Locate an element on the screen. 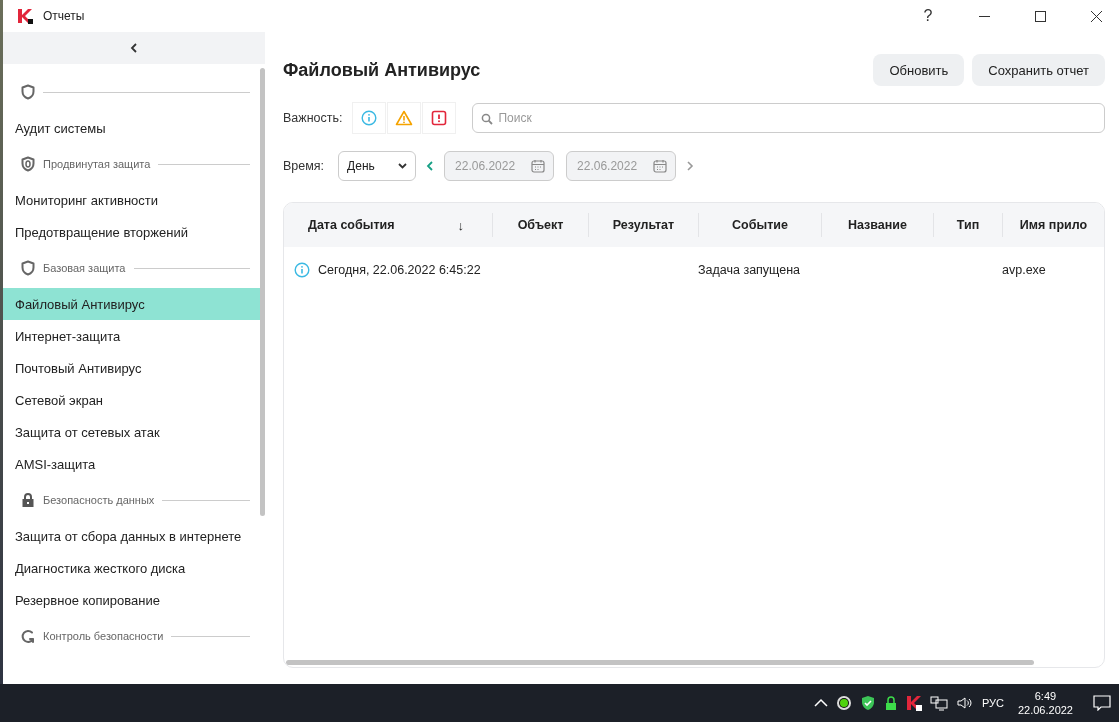  warning-icon is located at coordinates (404, 118).